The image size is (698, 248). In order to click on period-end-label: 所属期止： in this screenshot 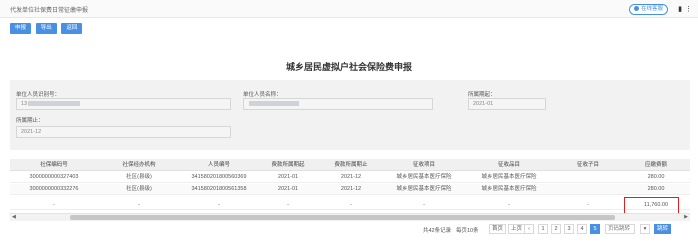, I will do `click(30, 121)`.